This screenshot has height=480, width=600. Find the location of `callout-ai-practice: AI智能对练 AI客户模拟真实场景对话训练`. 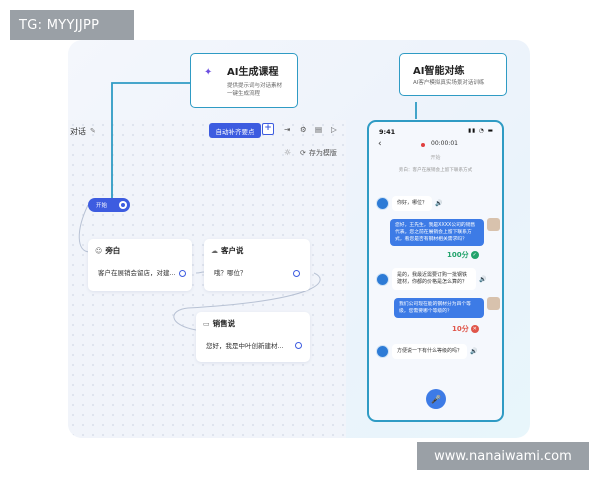

callout-ai-practice: AI智能对练 AI客户模拟真实场景对话训练 is located at coordinates (453, 74).